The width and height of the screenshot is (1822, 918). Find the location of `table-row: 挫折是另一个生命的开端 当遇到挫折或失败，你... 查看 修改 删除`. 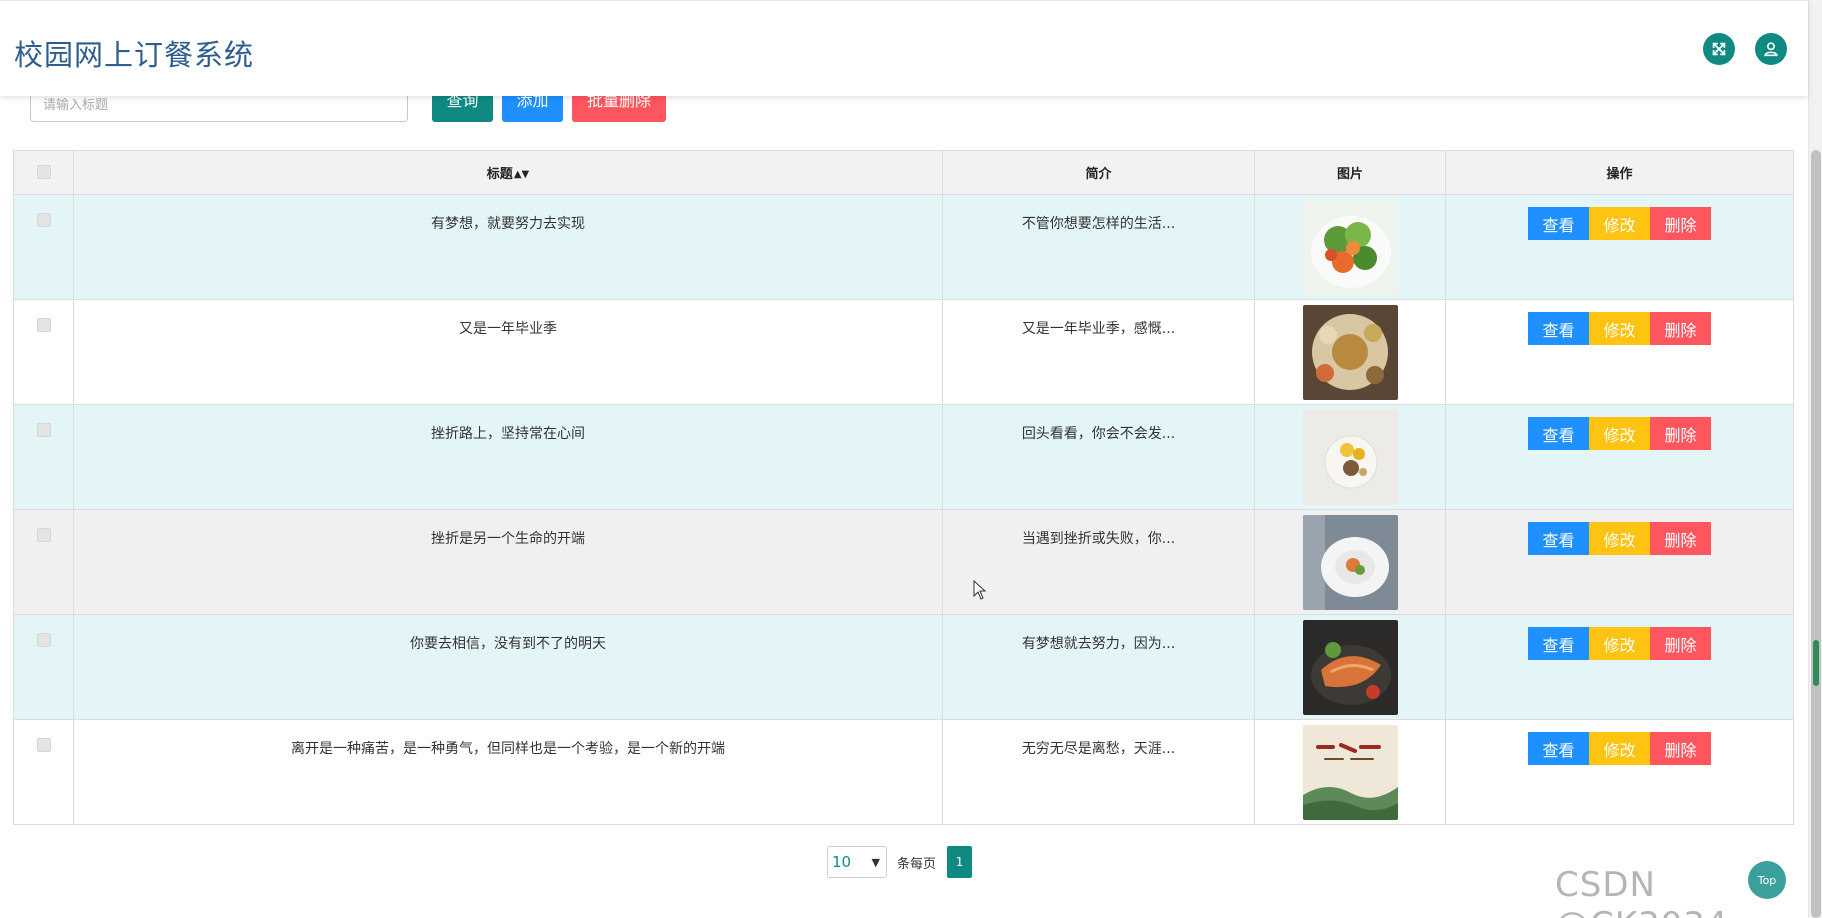

table-row: 挫折是另一个生命的开端 当遇到挫折或失败，你... 查看 修改 删除 is located at coordinates (903, 562).